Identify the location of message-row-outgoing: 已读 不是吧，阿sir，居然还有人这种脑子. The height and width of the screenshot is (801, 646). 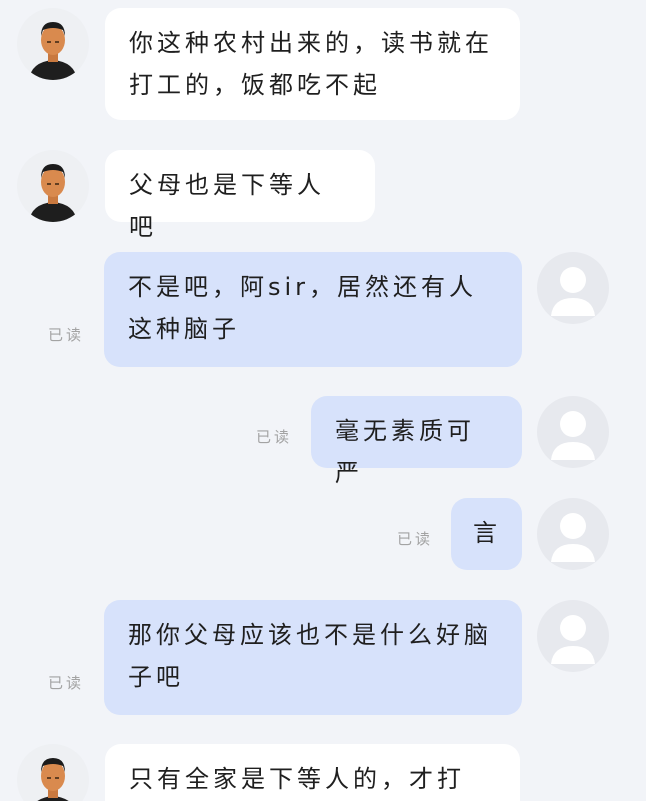
(323, 309).